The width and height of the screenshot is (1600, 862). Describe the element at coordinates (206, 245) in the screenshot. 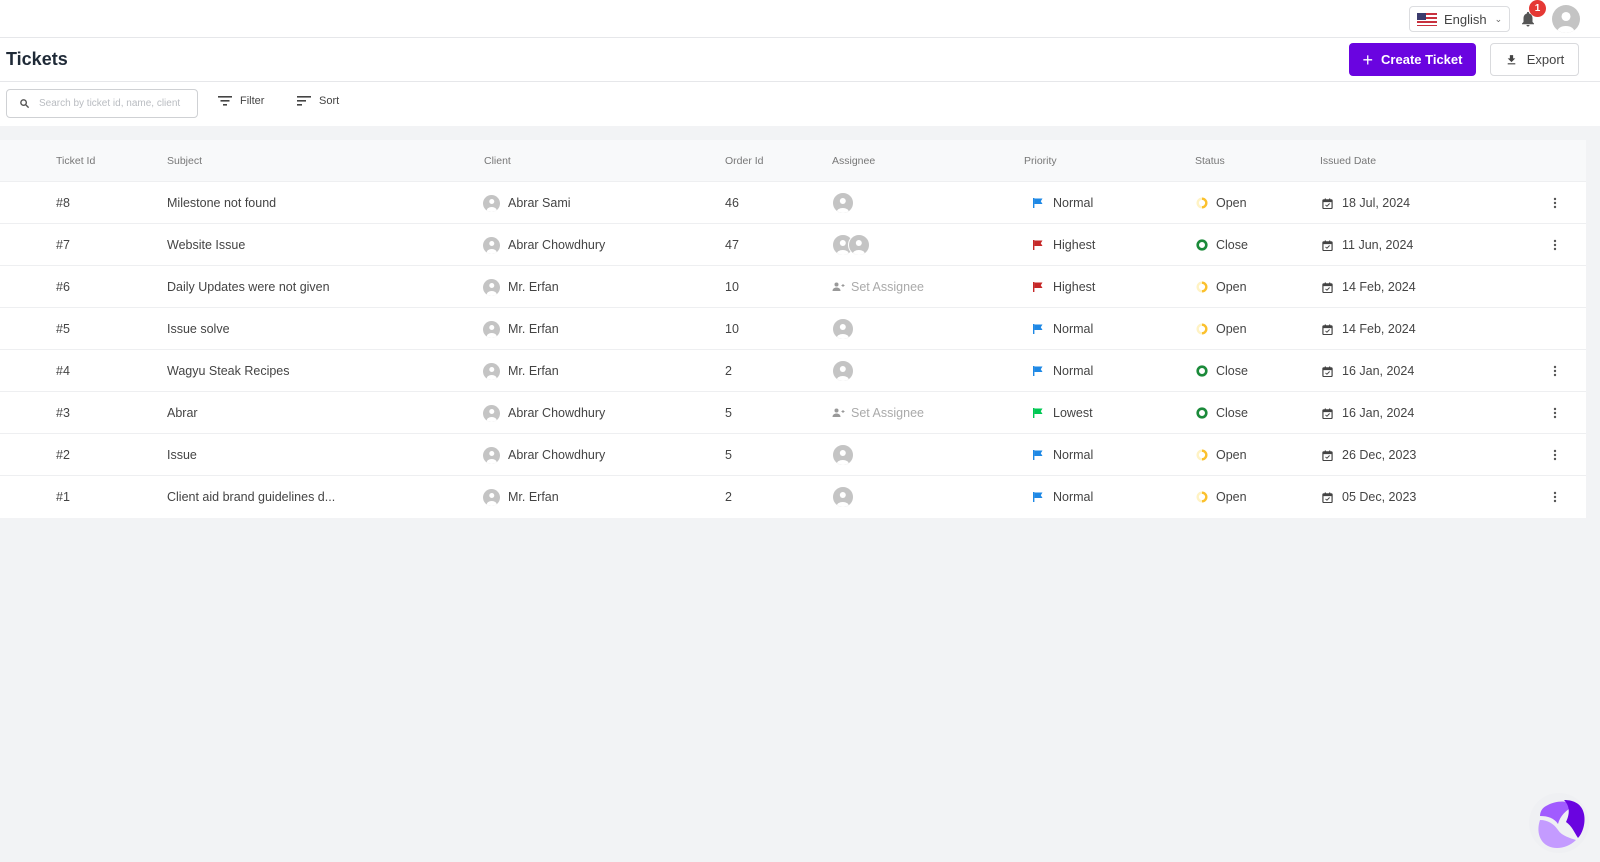

I see `ticket-subject: Website Issue` at that location.